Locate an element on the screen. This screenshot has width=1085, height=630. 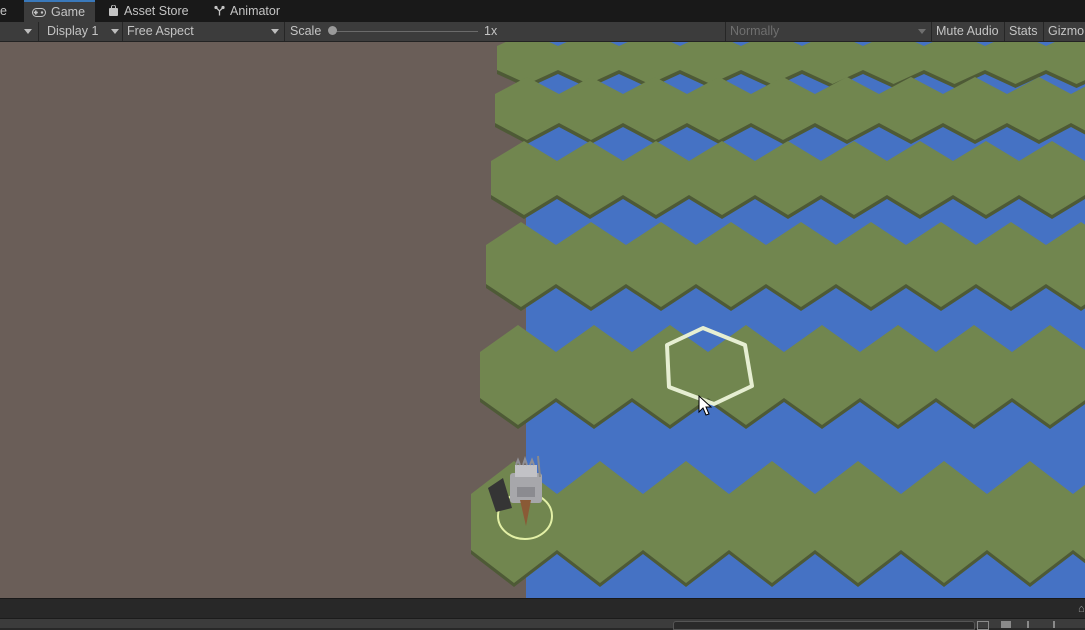
gamepad-icon is located at coordinates (39, 13).